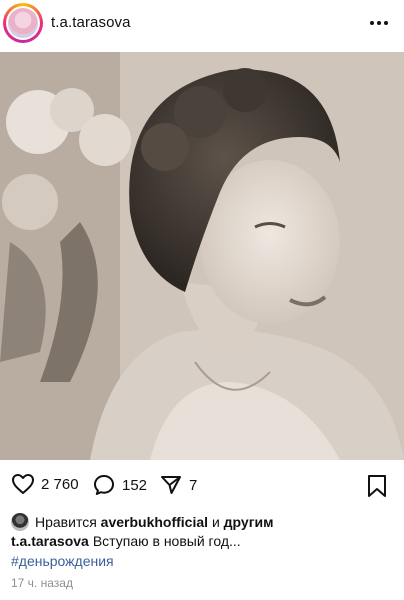 This screenshot has height=600, width=404. What do you see at coordinates (23, 23) in the screenshot?
I see `profile-avatar` at bounding box center [23, 23].